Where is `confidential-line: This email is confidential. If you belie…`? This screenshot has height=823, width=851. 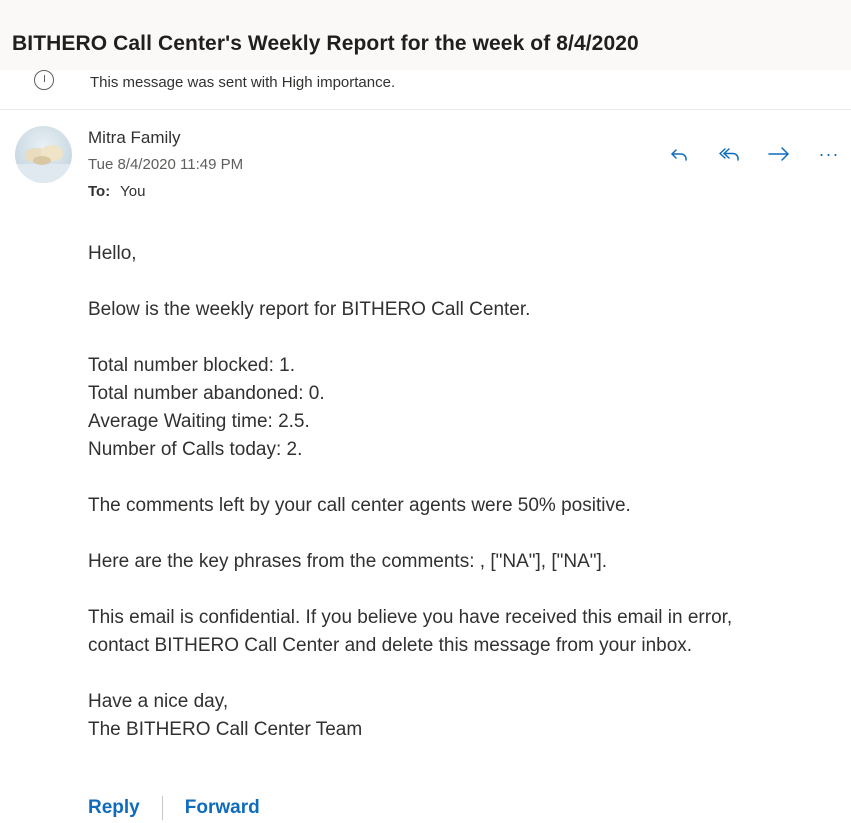
confidential-line: This email is confidential. If you belie… is located at coordinates (410, 617).